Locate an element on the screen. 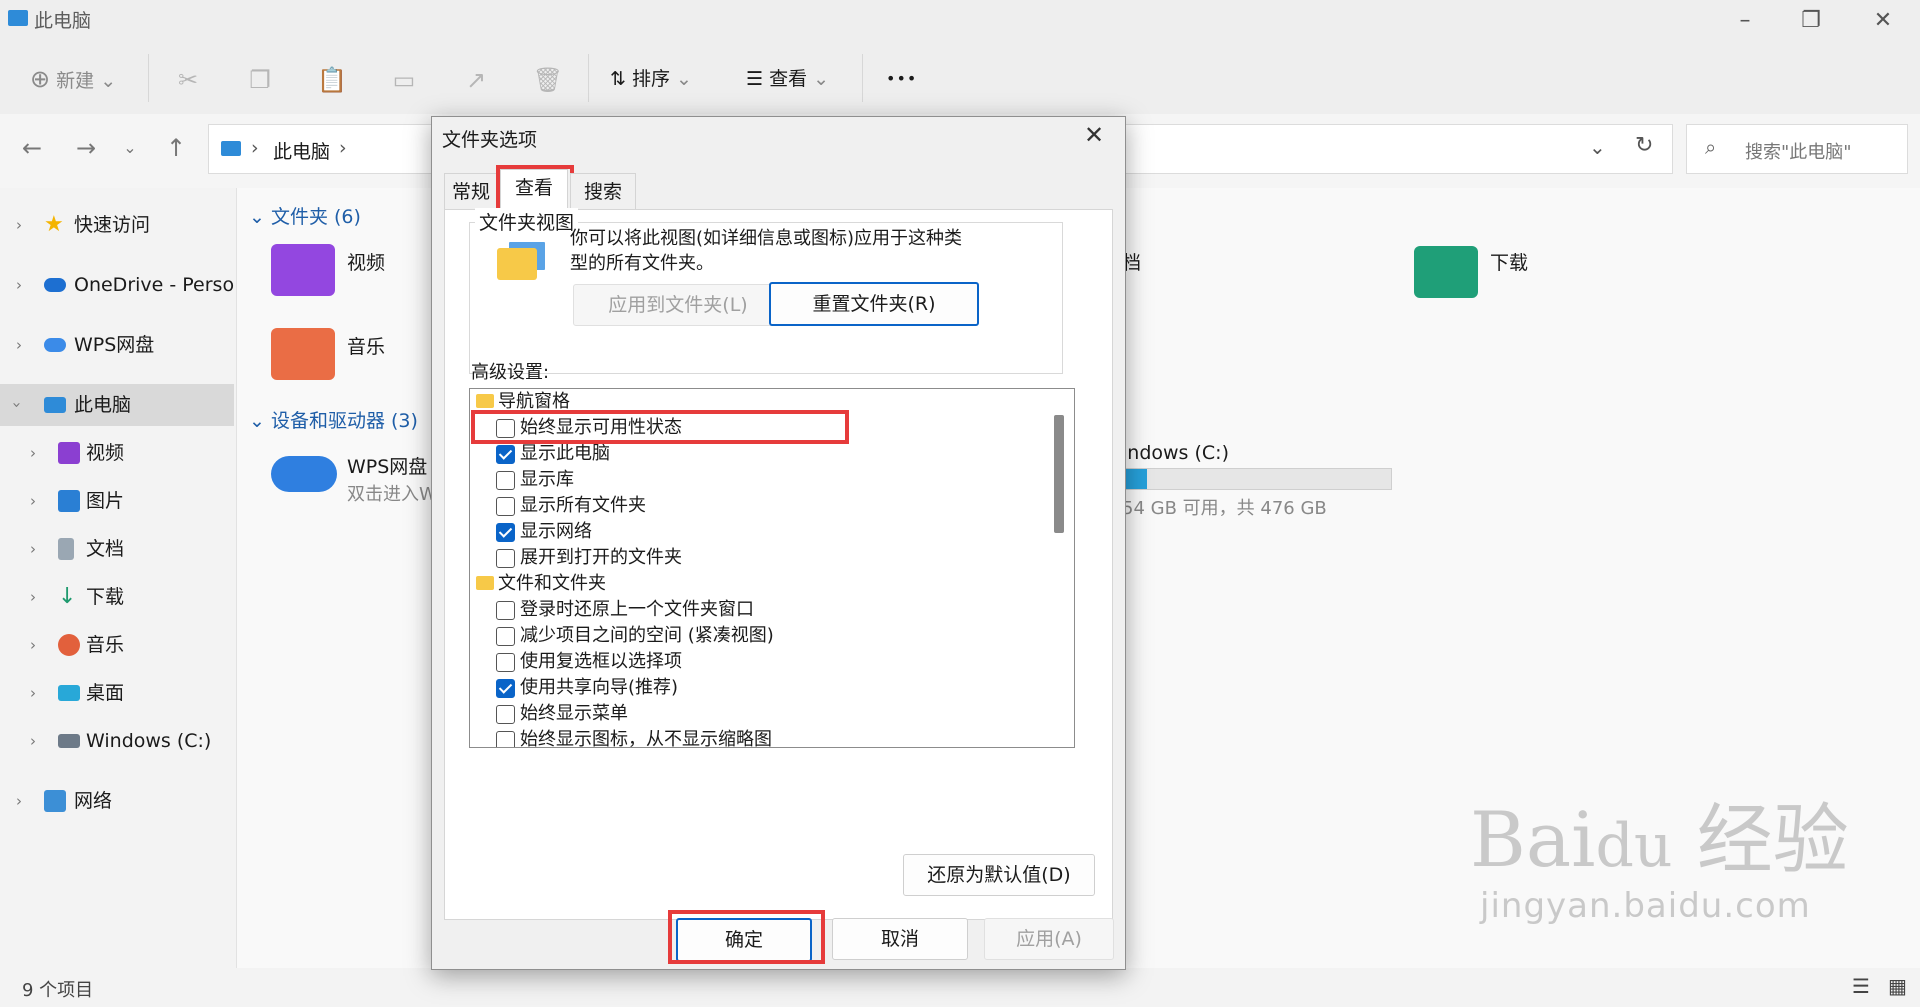  folders-section-header: ⌄ 文件夹 (6) is located at coordinates (305, 215).